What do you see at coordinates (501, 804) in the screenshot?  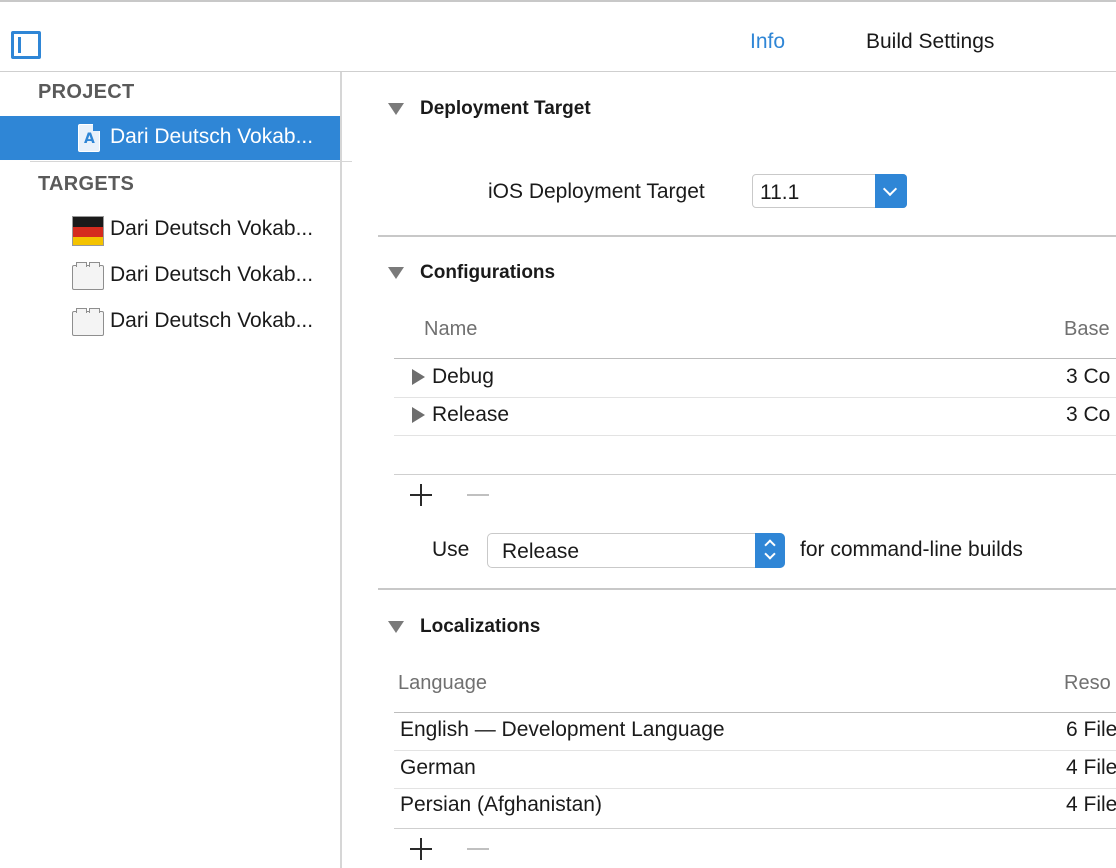 I see `localization-language: Persian (Afghanistan)` at bounding box center [501, 804].